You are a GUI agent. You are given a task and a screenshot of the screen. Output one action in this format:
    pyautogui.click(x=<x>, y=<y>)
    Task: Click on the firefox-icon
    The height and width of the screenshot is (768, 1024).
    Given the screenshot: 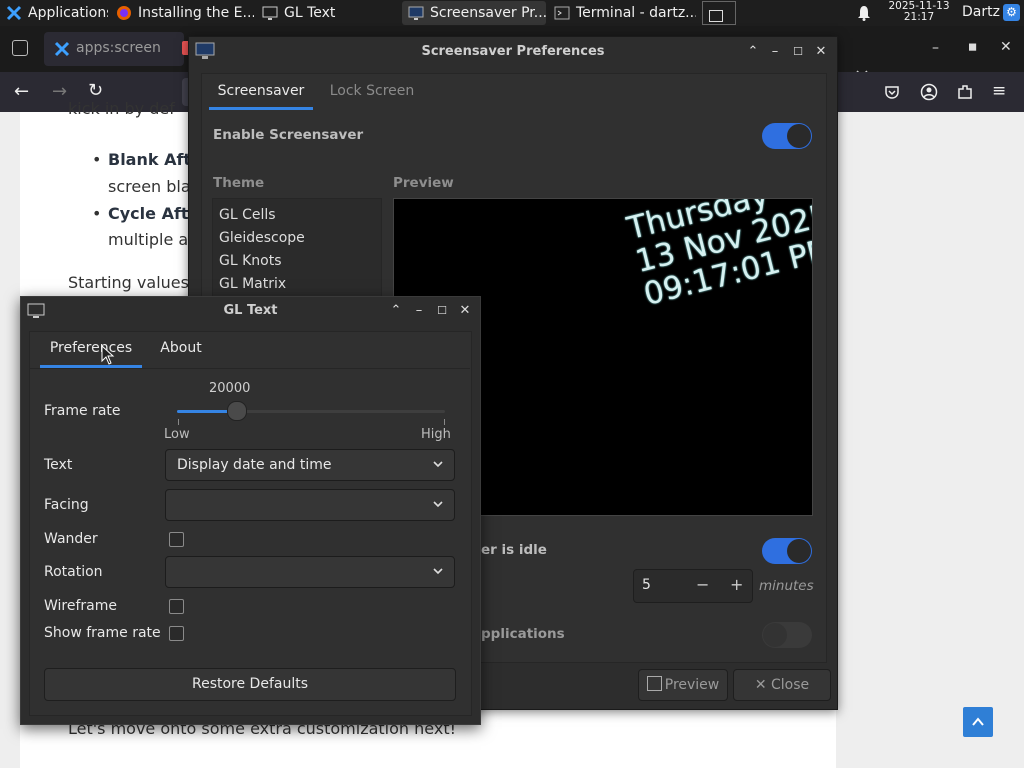 What is the action you would take?
    pyautogui.click(x=124, y=13)
    